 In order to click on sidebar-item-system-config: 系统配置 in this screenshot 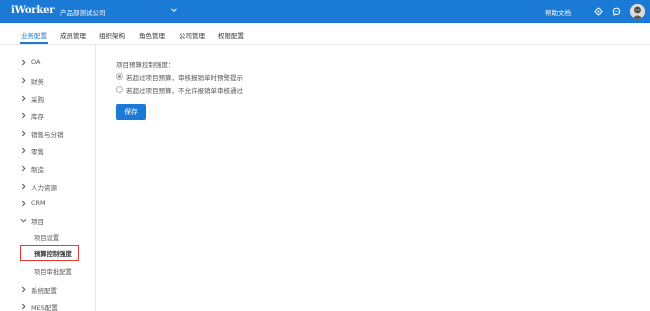, I will do `click(47, 290)`.